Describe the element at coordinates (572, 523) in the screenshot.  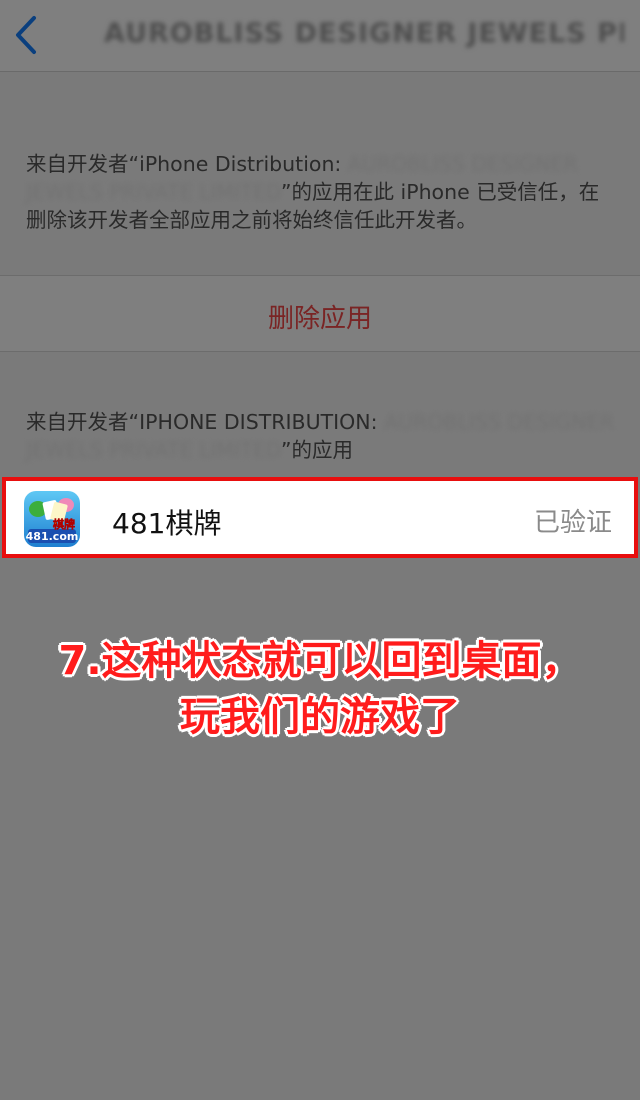
I see `verified-status: 已验证` at that location.